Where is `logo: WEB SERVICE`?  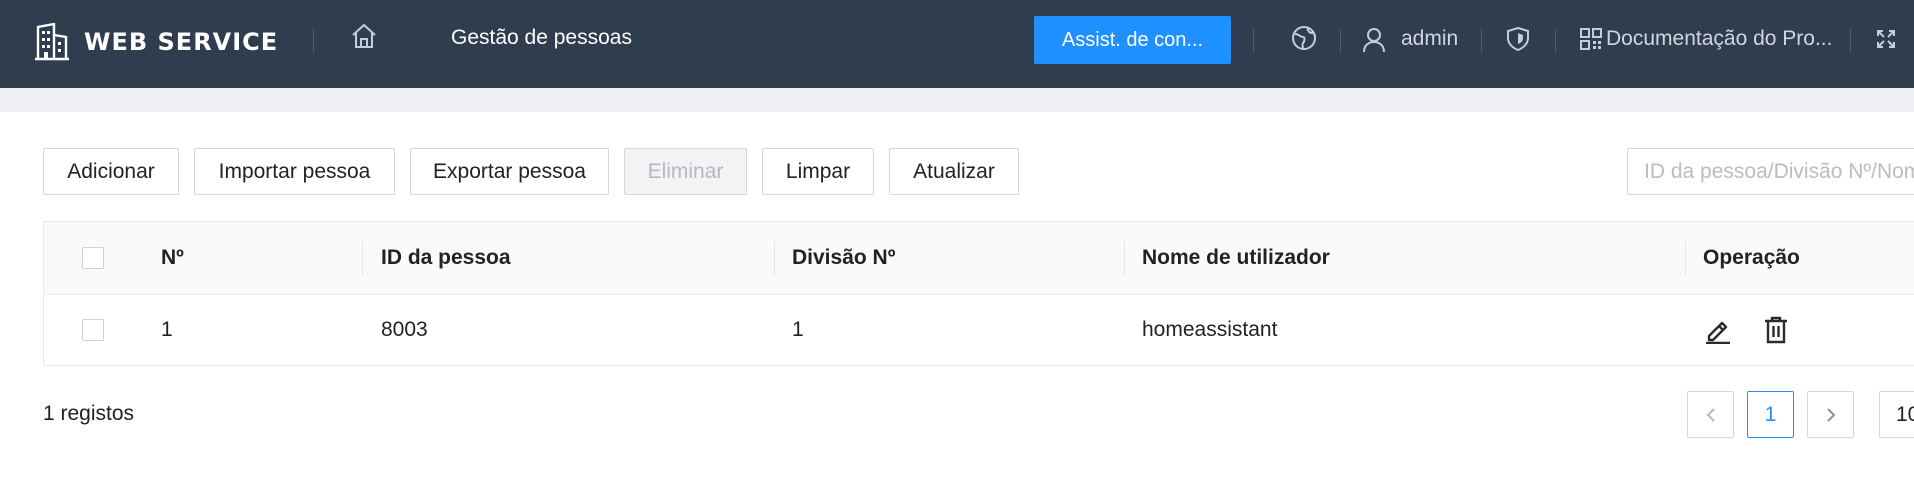
logo: WEB SERVICE is located at coordinates (156, 42).